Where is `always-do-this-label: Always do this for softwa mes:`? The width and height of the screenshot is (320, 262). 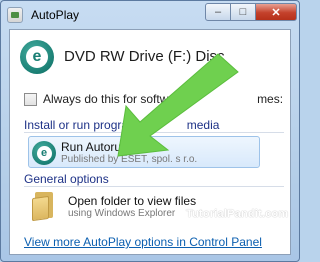
always-do-this-label: Always do this for softwa mes: is located at coordinates (163, 99).